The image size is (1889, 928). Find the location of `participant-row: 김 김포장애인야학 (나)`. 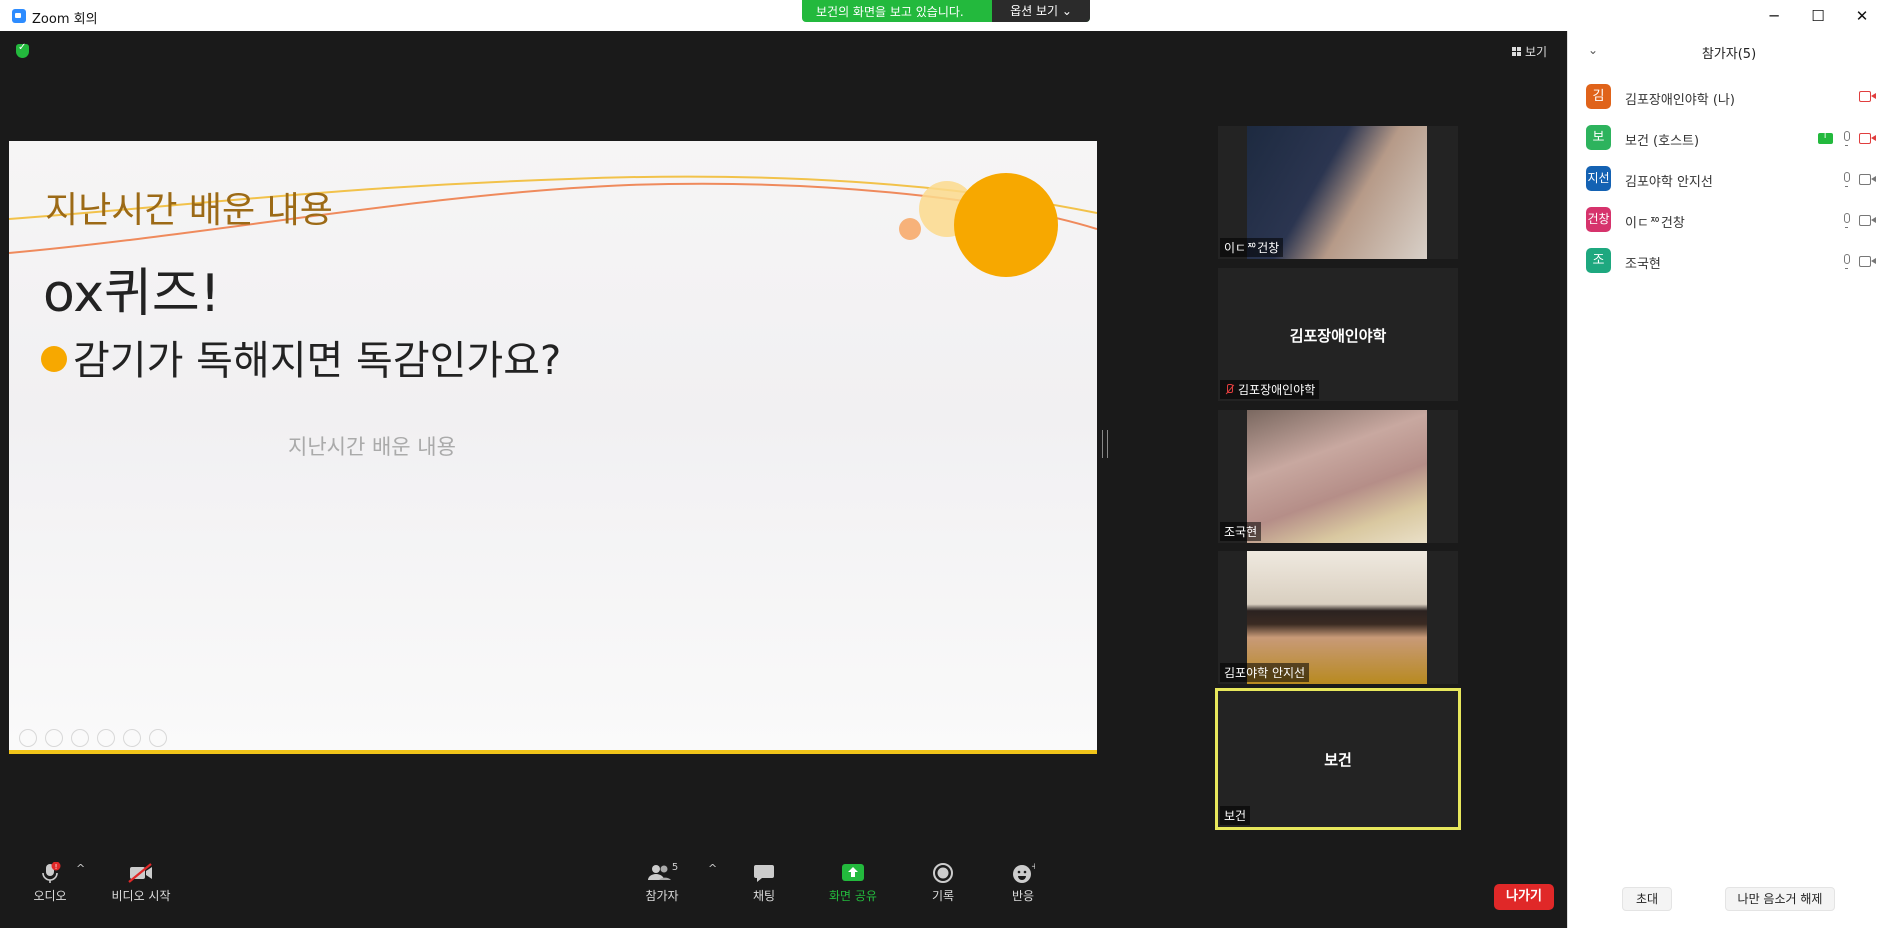

participant-row: 김 김포장애인야학 (나) is located at coordinates (1731, 99).